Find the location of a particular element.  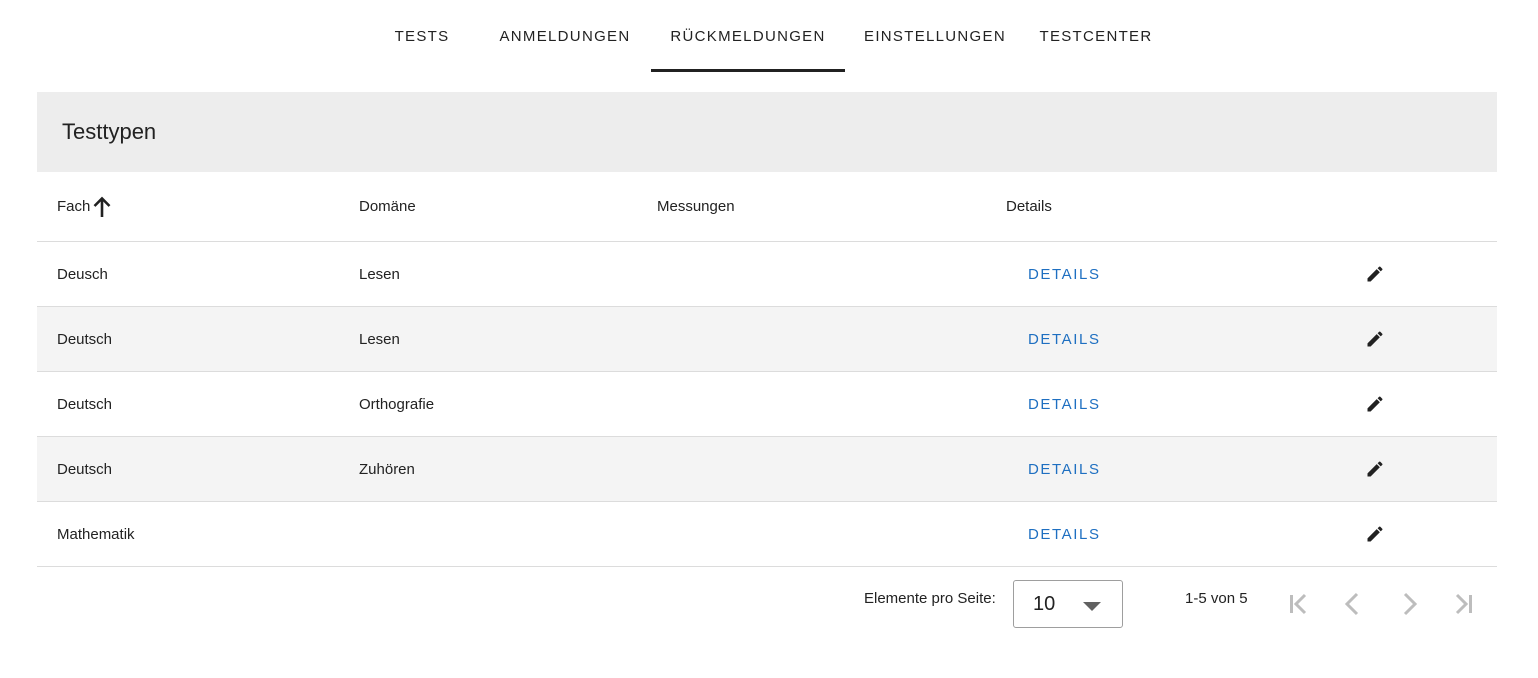

table-row: Mathematik DETAILS is located at coordinates (767, 534).